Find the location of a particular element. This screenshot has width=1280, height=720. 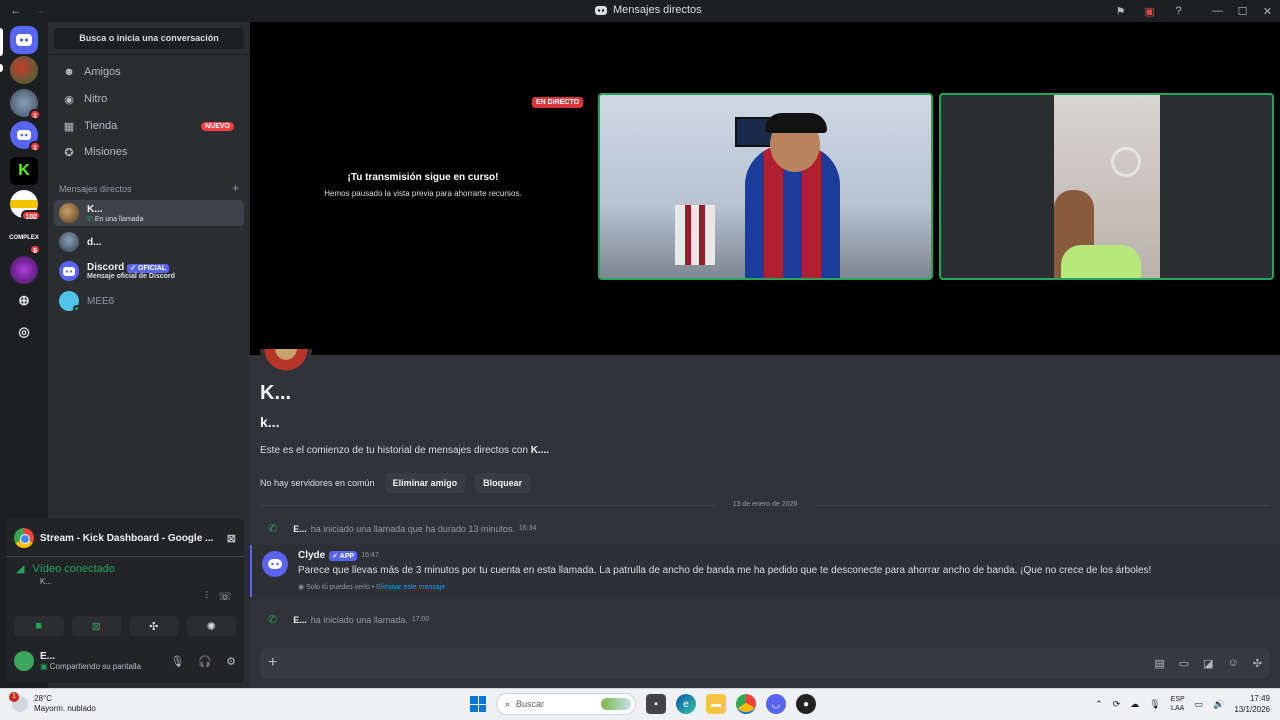

clyde-name: Clyde is located at coordinates (311, 555).